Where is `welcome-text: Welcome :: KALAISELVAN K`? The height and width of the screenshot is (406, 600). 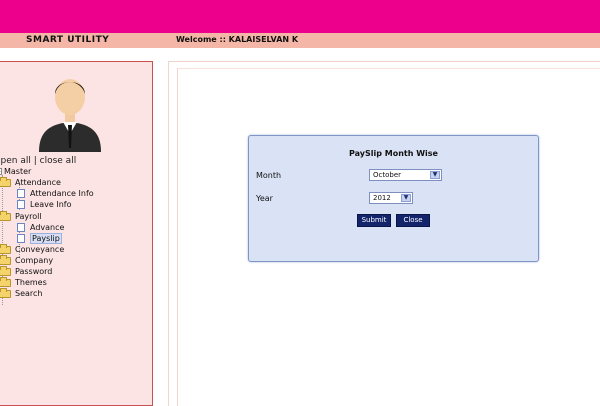 welcome-text: Welcome :: KALAISELVAN K is located at coordinates (237, 39).